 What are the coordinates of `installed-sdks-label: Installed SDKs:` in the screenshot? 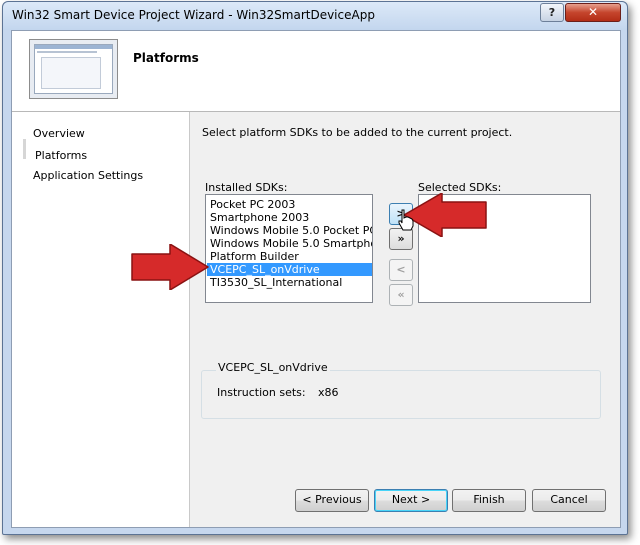 It's located at (246, 187).